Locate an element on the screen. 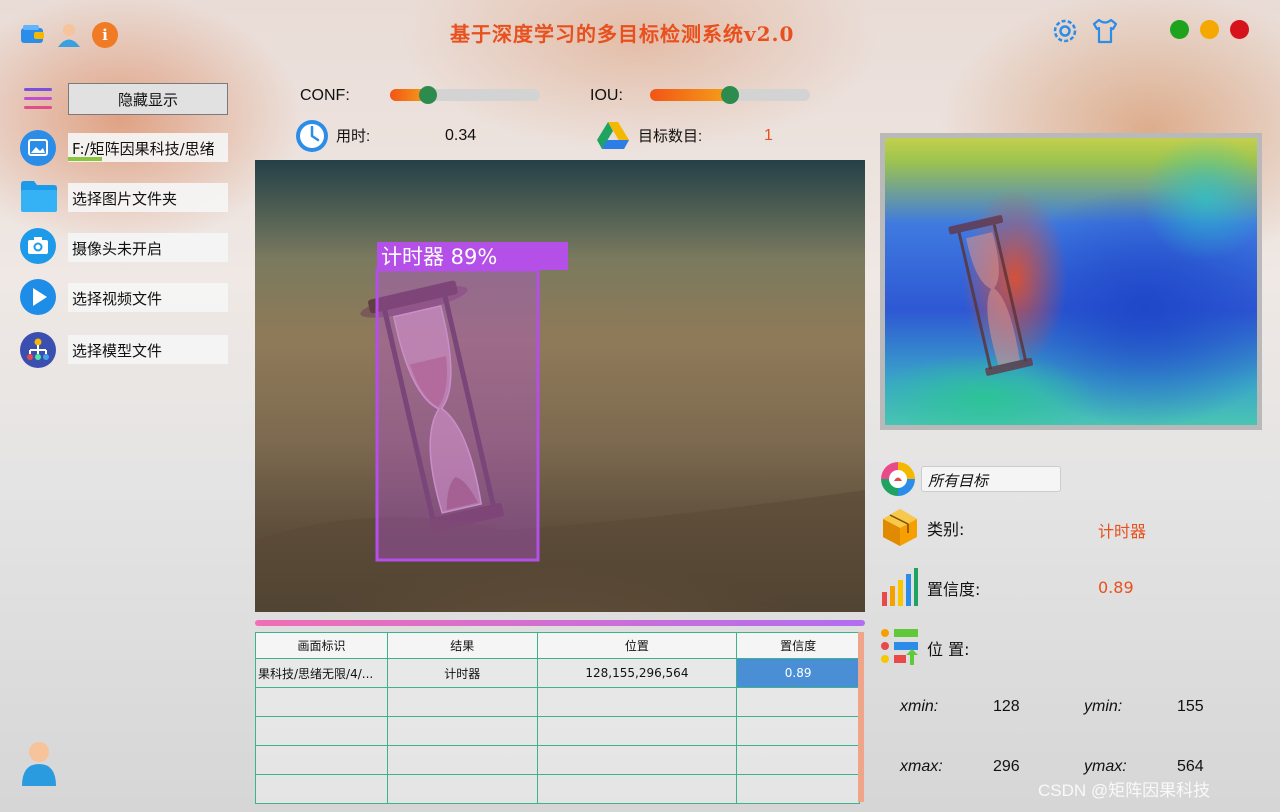 This screenshot has width=1280, height=812. position-icon is located at coordinates (899, 646).